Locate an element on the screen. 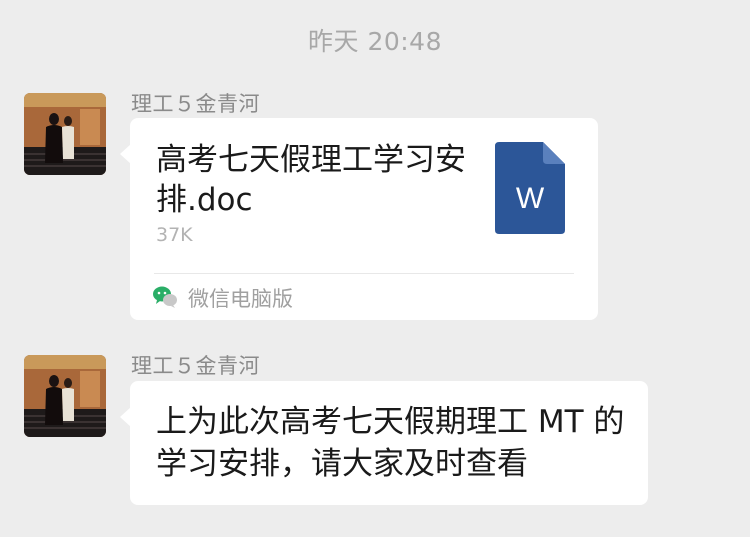  message-text: 上为此次高考七天假期理工 MT 的学习安排，请大家及时查看 is located at coordinates (390, 443).